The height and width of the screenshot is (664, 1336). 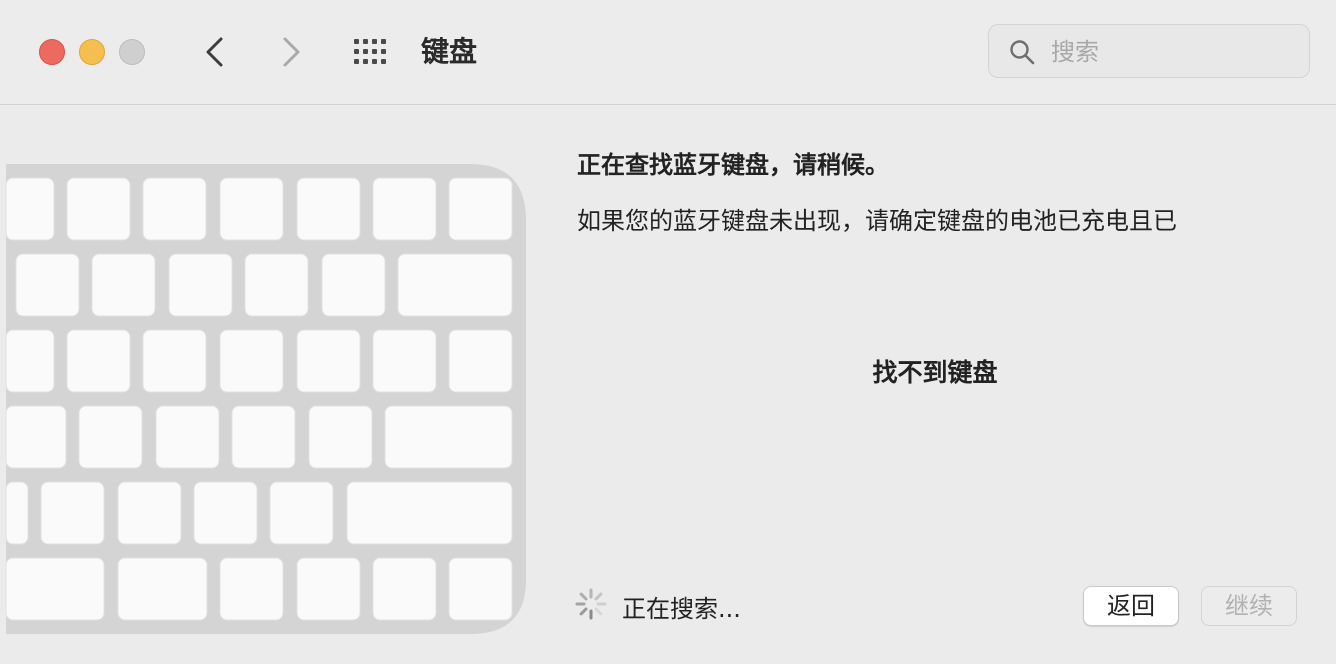 I want to click on instructions-text: 如果您的蓝牙键盘未出现，请确定键盘的电池已充电且已, so click(x=877, y=221).